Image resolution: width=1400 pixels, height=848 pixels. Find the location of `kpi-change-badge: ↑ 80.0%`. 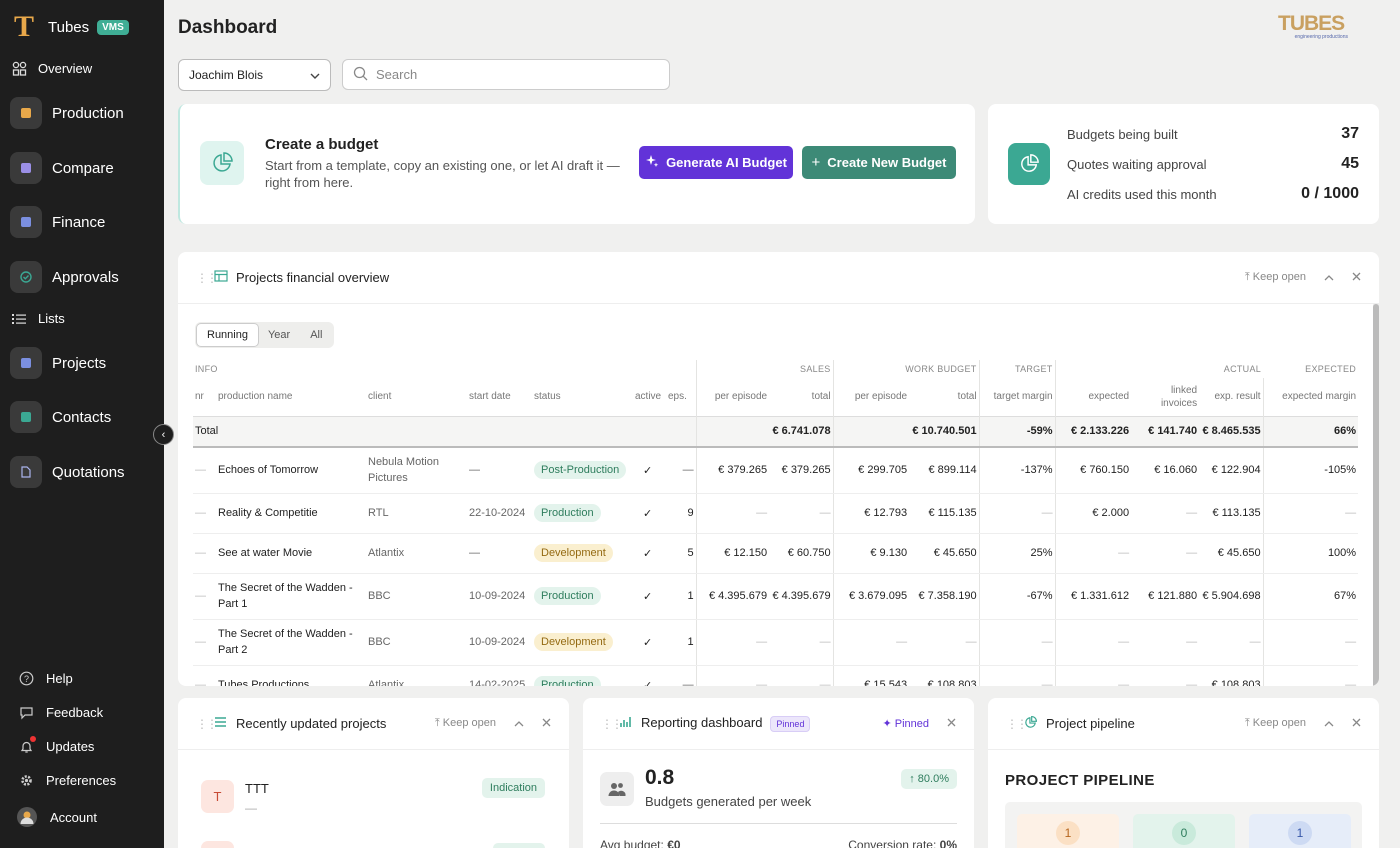

kpi-change-badge: ↑ 80.0% is located at coordinates (929, 779).